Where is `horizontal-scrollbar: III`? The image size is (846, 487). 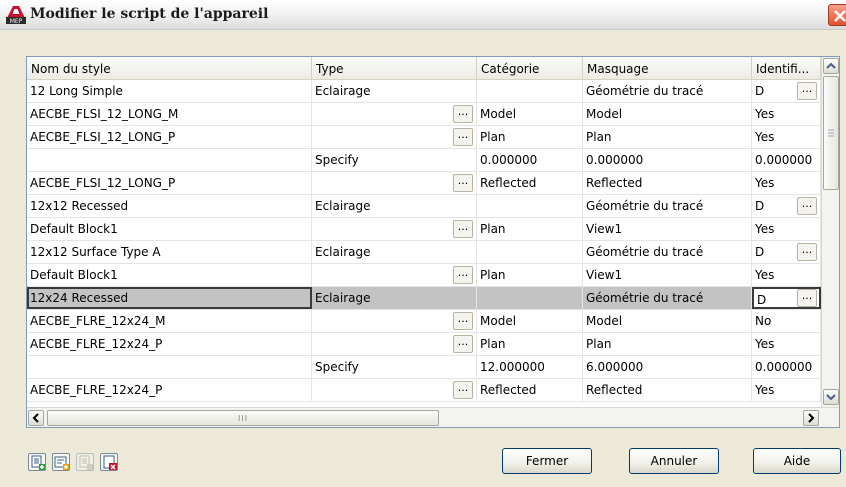
horizontal-scrollbar: III is located at coordinates (433, 417).